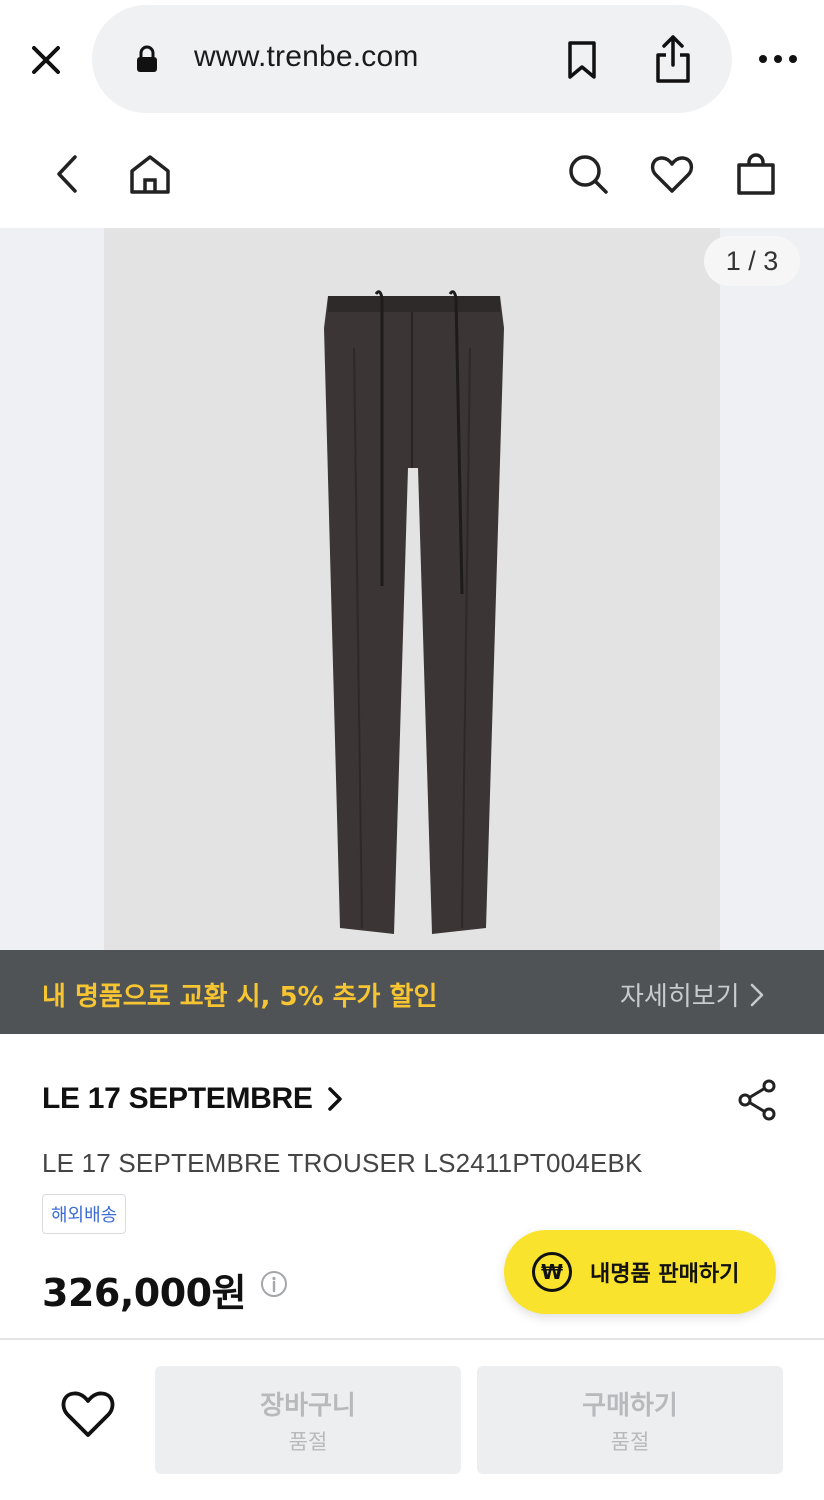 The image size is (824, 1500). Describe the element at coordinates (552, 1272) in the screenshot. I see `won-icon: ₩` at that location.